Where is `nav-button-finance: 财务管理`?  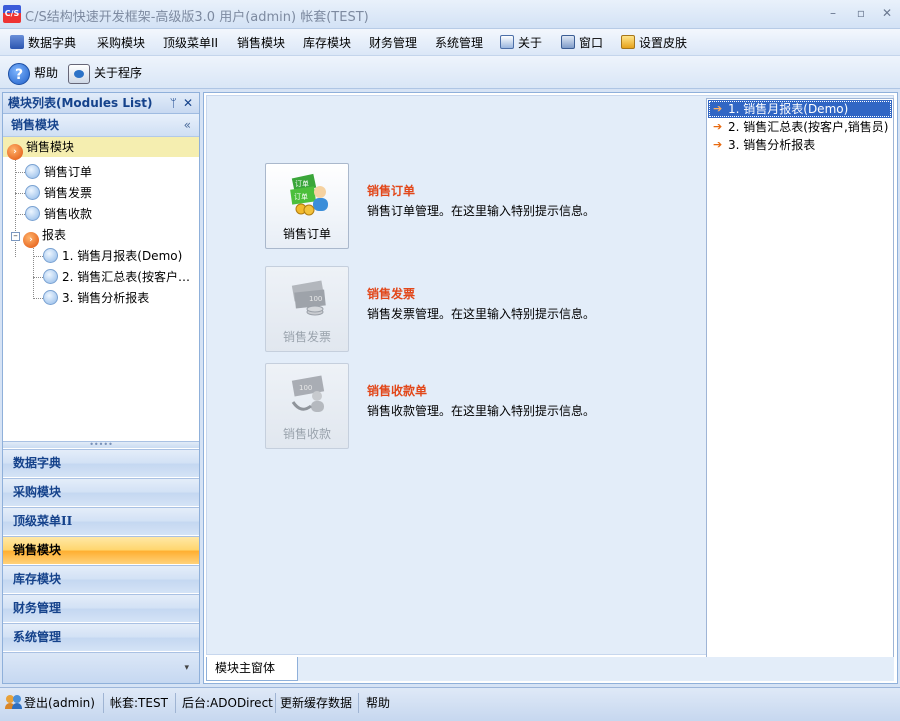
nav-button-finance: 财务管理 is located at coordinates (101, 608).